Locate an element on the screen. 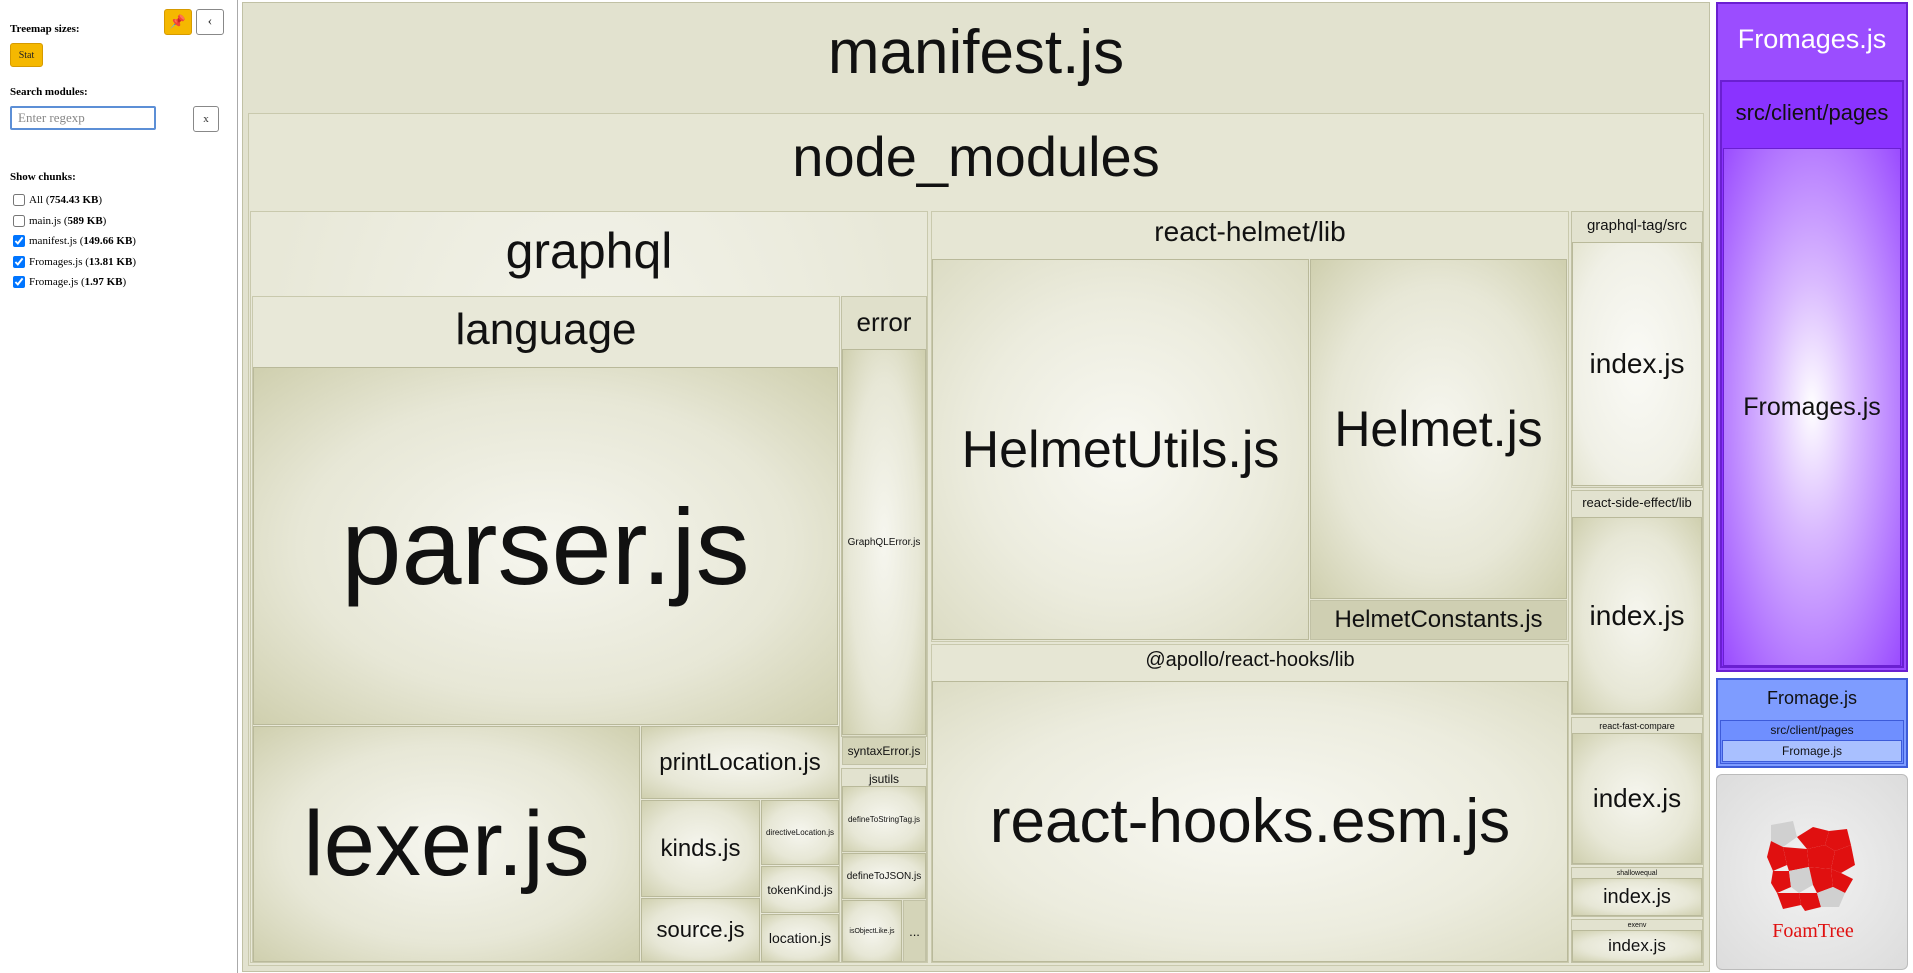 Image resolution: width=1913 pixels, height=973 pixels. group-title: shallowequal is located at coordinates (1637, 873).